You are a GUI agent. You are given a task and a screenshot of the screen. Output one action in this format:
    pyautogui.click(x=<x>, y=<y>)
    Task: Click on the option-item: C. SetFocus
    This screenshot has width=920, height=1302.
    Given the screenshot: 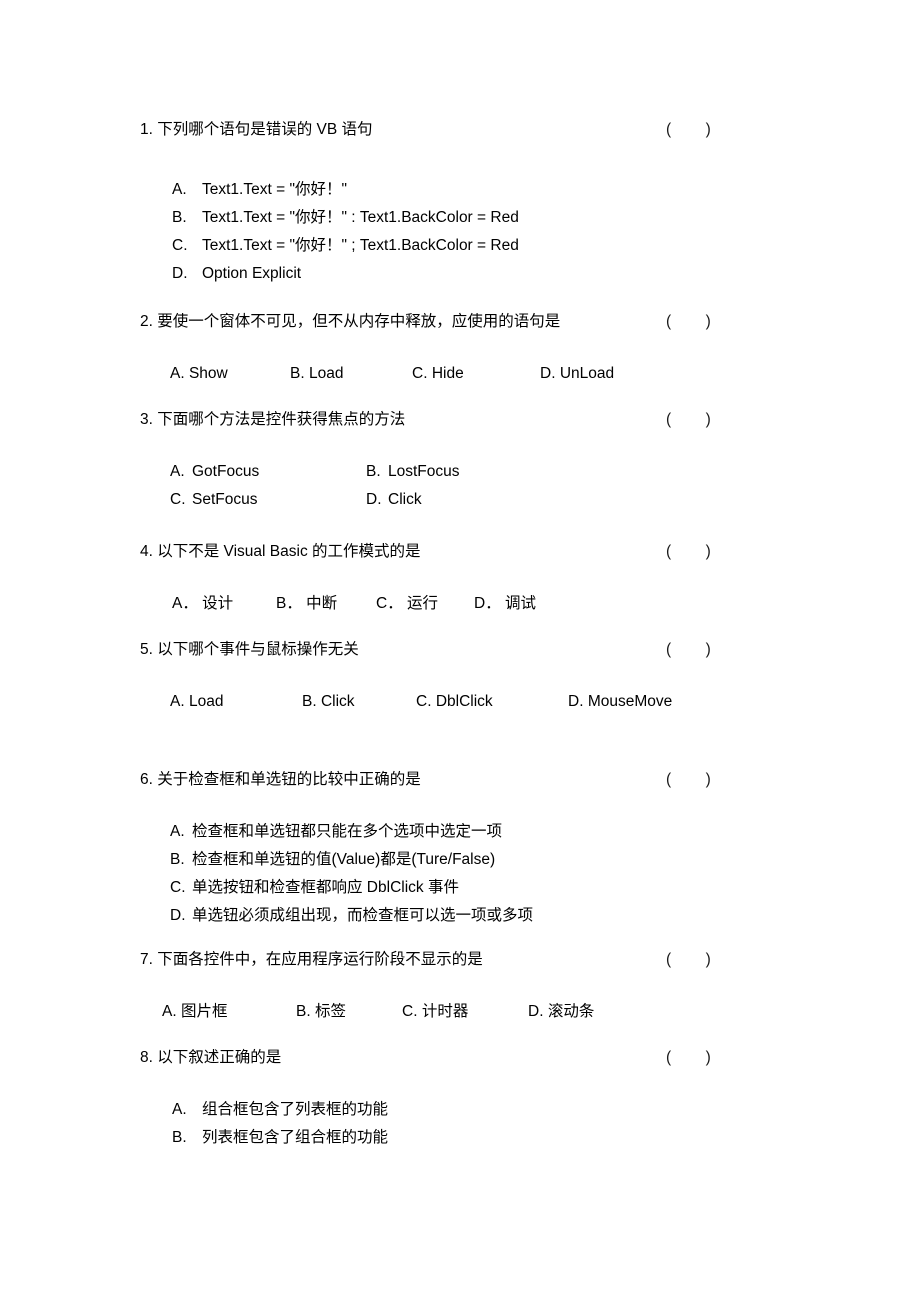 What is the action you would take?
    pyautogui.click(x=268, y=500)
    